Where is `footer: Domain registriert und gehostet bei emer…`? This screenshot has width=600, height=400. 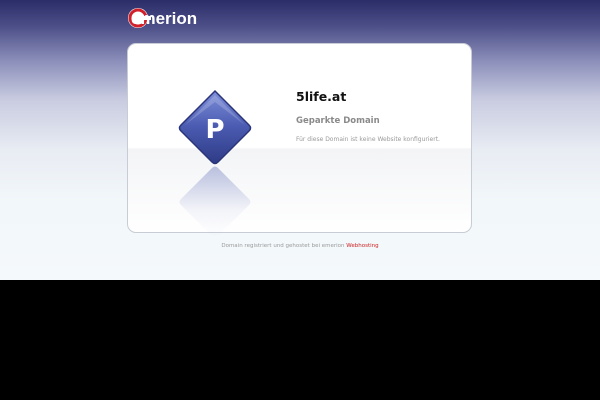 footer: Domain registriert und gehostet bei emer… is located at coordinates (300, 246).